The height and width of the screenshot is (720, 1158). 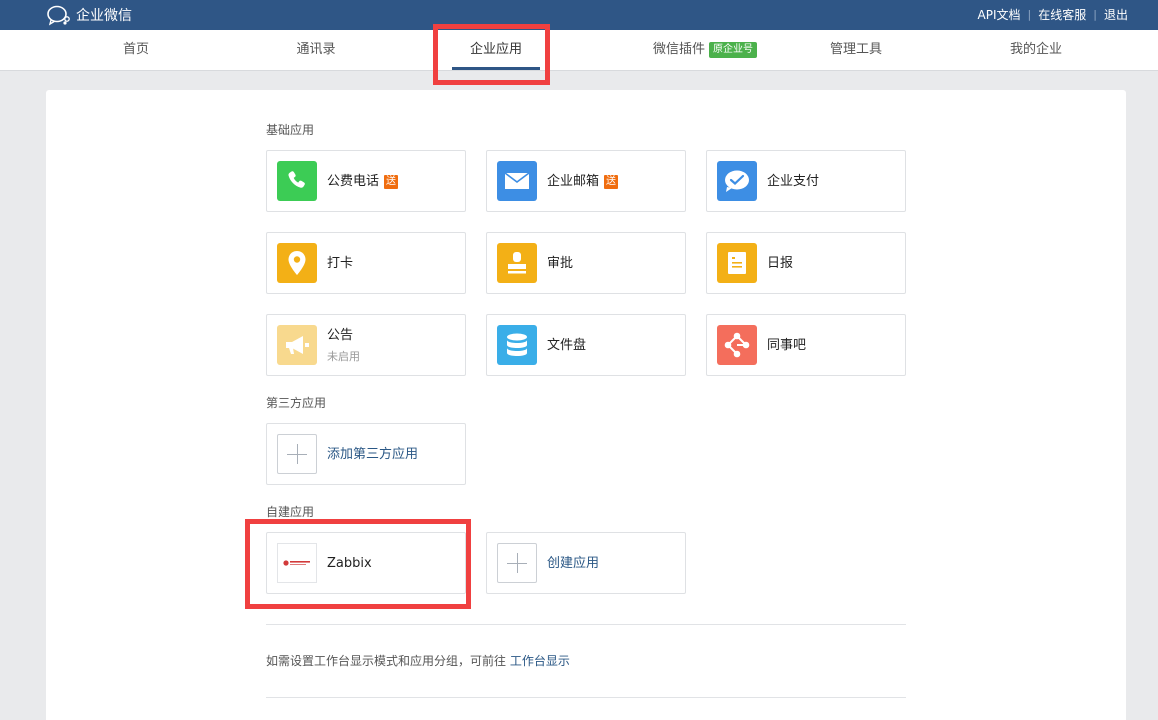 I want to click on wework-logo-icon, so click(x=58, y=15).